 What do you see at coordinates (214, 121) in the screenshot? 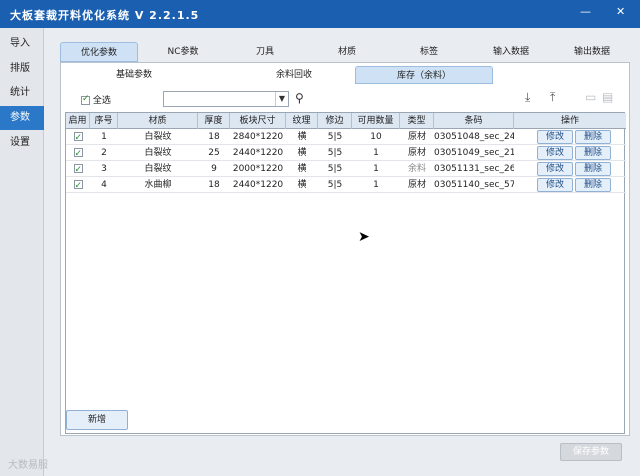
I see `col-thickness: 厚度` at bounding box center [214, 121].